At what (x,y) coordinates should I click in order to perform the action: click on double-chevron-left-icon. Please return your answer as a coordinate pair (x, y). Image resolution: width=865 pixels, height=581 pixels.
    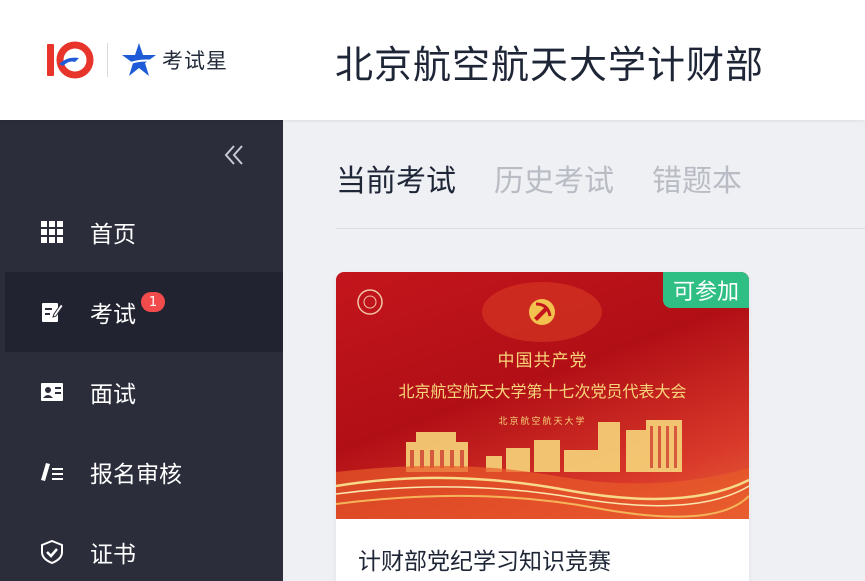
    Looking at the image, I should click on (234, 155).